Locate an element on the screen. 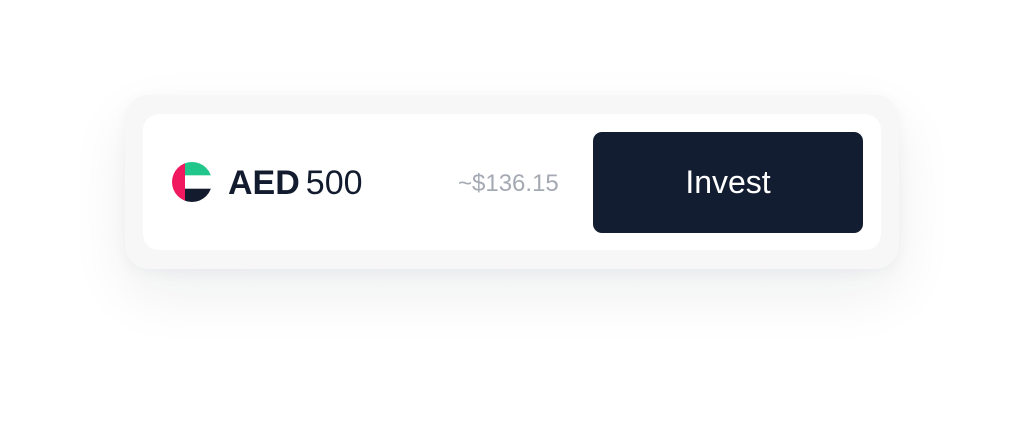  invest-button: Invest is located at coordinates (728, 182).